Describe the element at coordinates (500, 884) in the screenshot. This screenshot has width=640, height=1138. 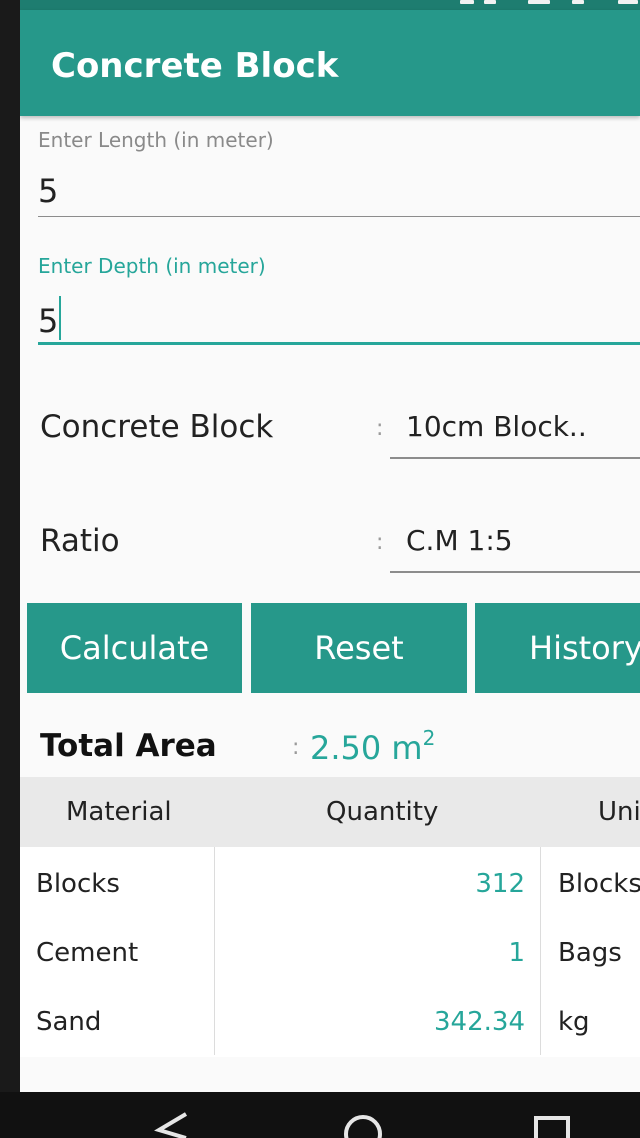
I see `row-quantity: 312` at that location.